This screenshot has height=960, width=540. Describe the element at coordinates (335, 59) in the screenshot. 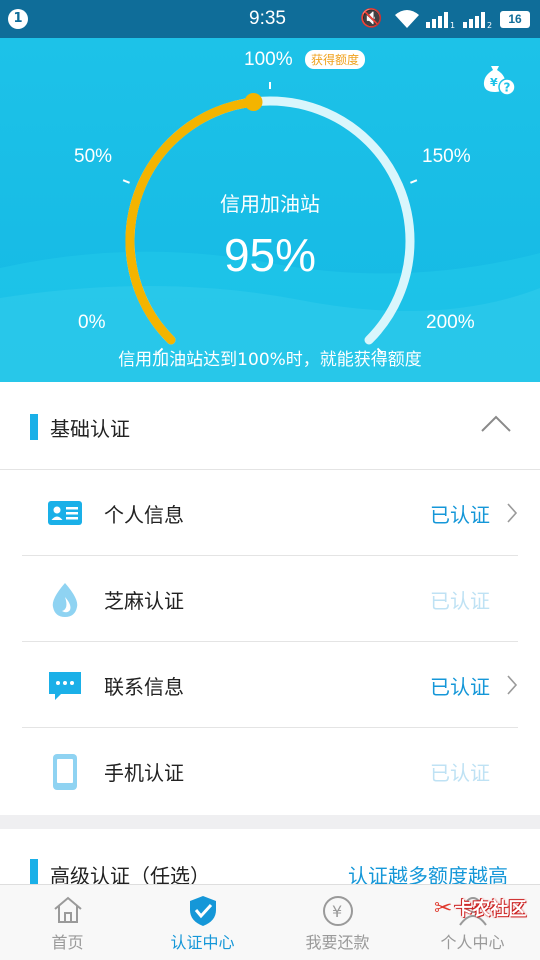

I see `get-quota-badge: 获得额度` at that location.